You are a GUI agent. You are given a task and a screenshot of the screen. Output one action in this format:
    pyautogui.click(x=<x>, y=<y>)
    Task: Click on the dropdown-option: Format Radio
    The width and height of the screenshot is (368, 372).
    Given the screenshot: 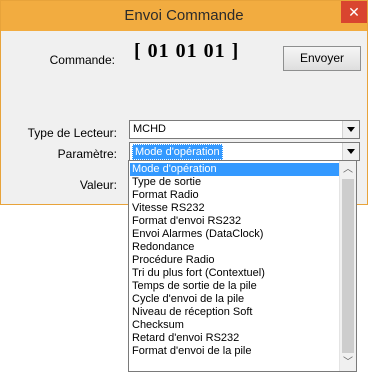 What is the action you would take?
    pyautogui.click(x=234, y=195)
    